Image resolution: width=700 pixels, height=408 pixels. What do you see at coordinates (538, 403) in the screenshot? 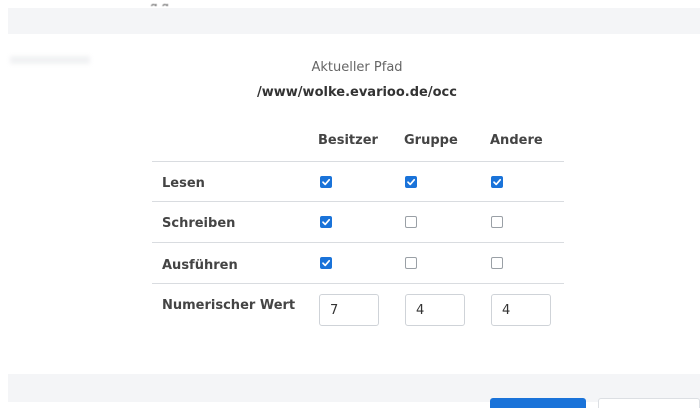
I see `confirm-button` at bounding box center [538, 403].